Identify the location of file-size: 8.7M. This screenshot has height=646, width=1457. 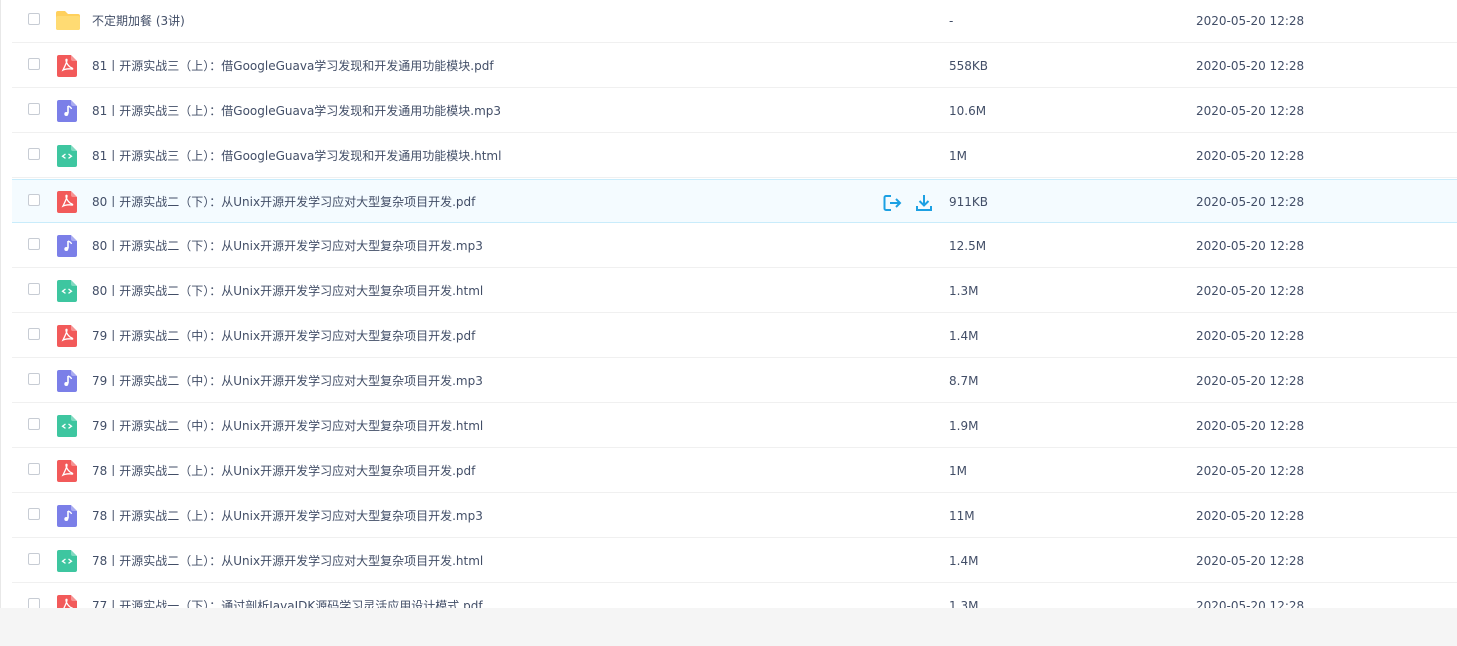
(964, 381).